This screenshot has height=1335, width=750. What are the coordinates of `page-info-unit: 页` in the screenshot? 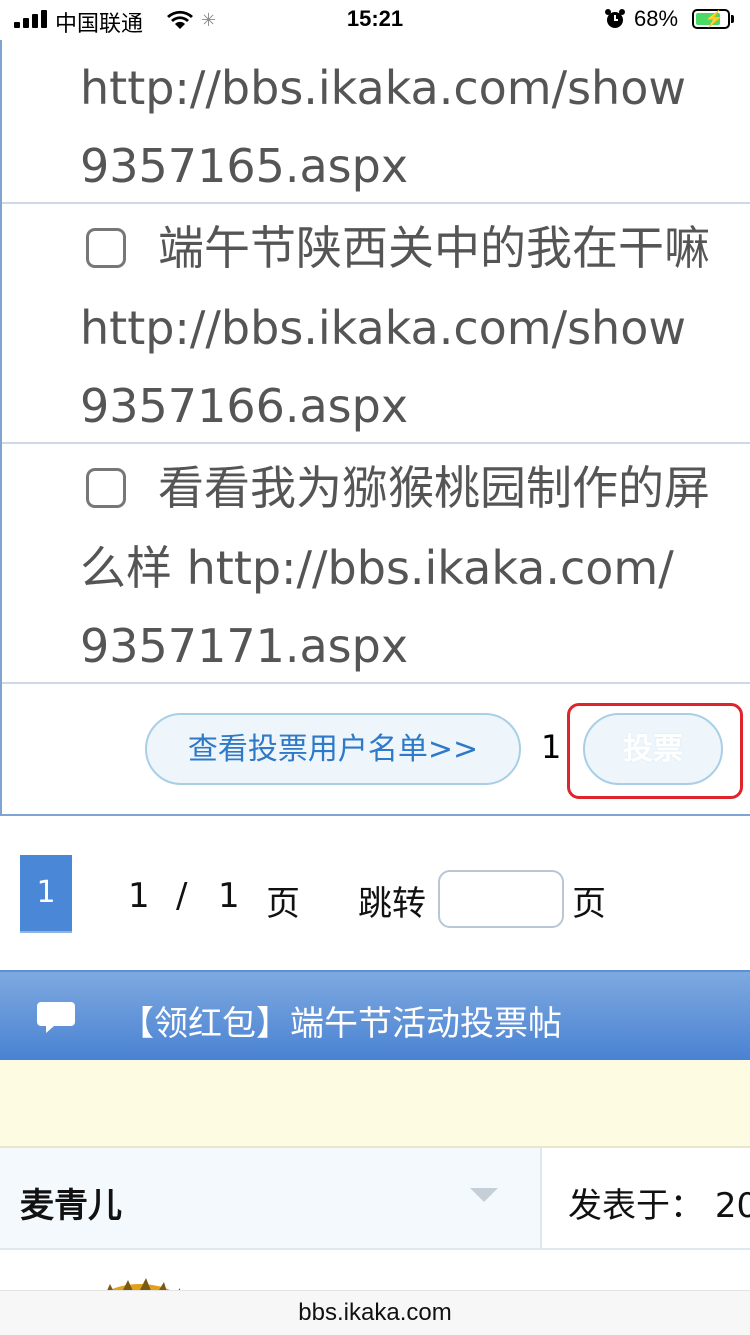 It's located at (283, 904).